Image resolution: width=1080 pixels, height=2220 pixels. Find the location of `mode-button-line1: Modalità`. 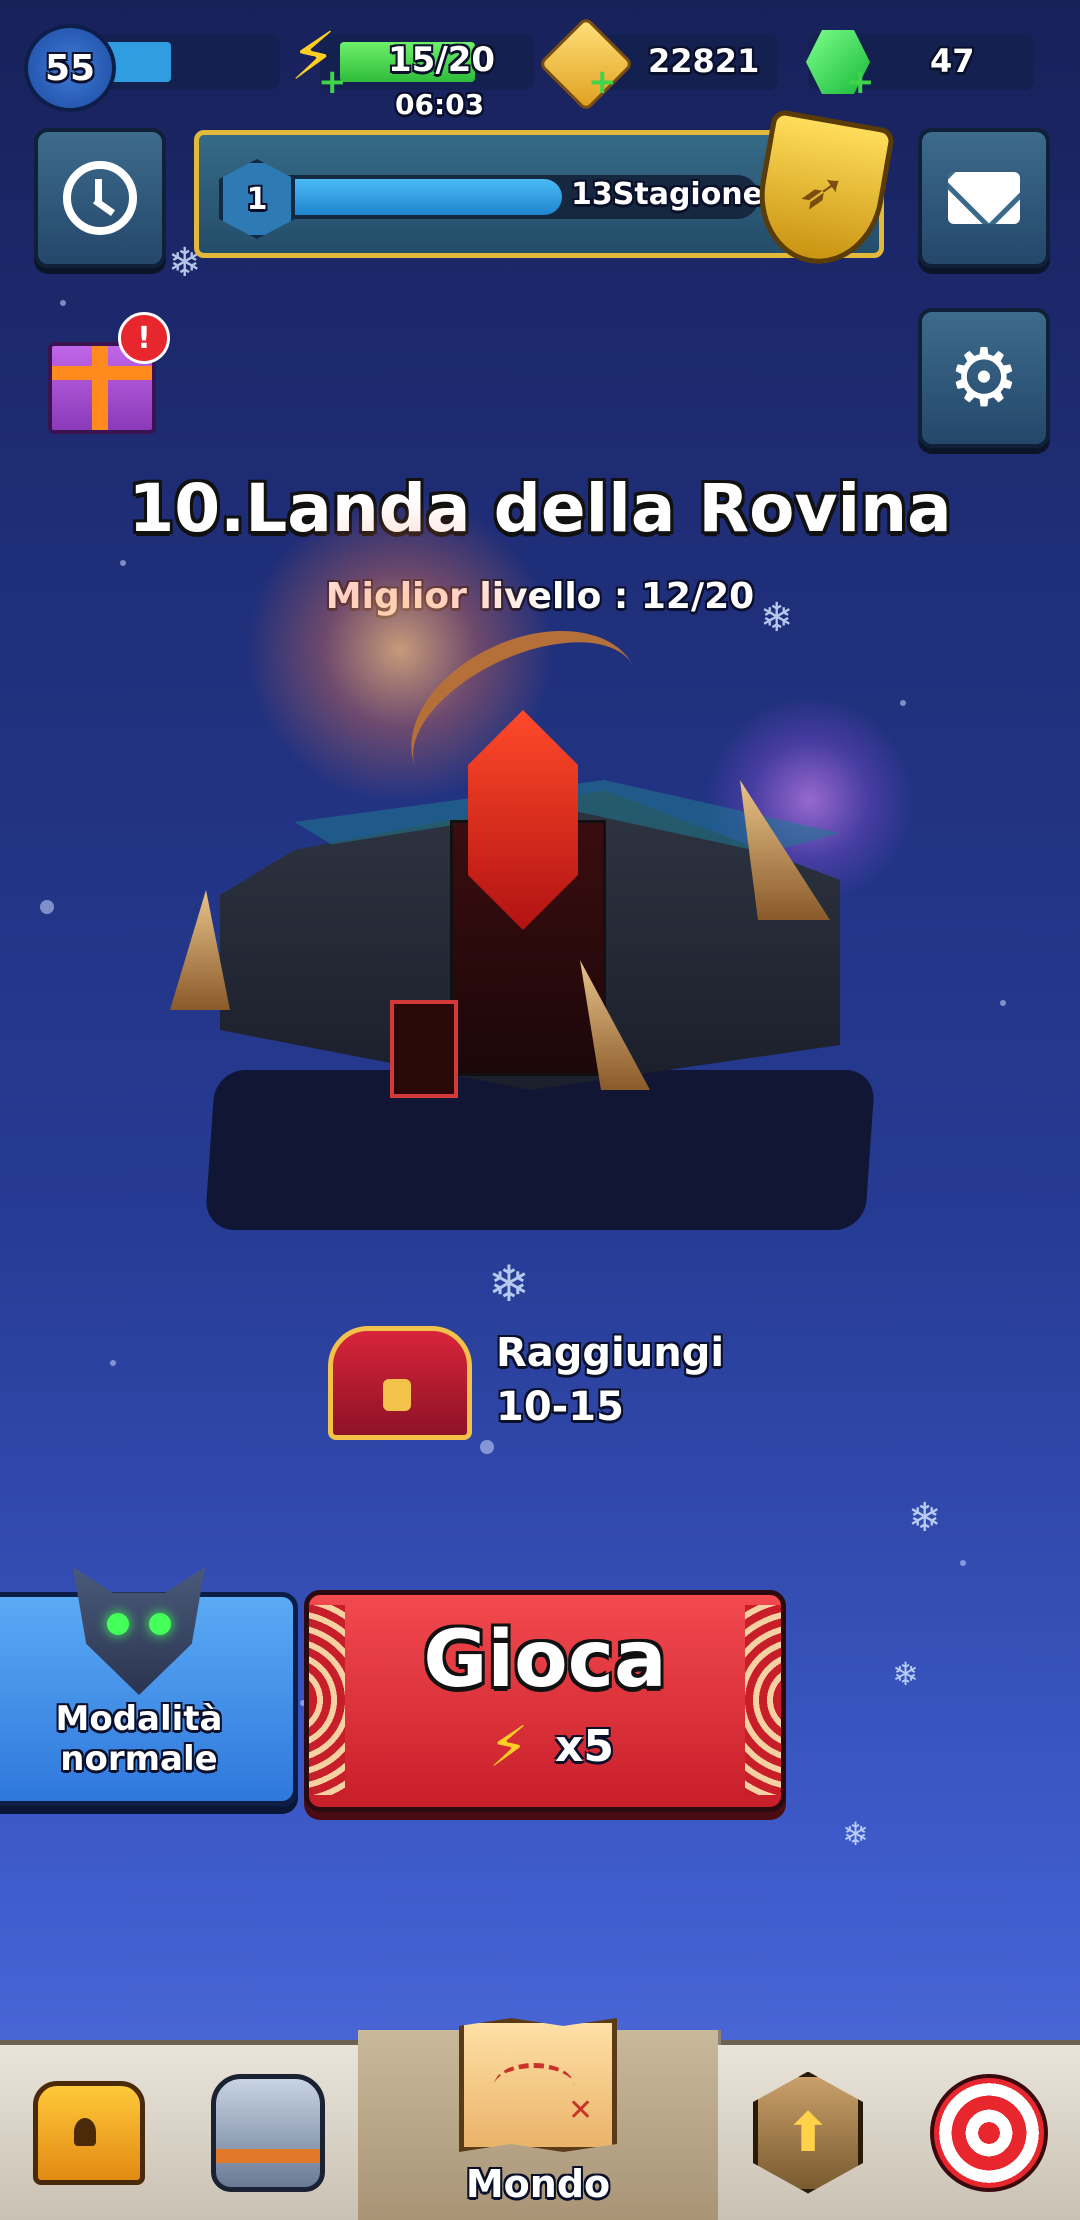

mode-button-line1: Modalità is located at coordinates (139, 1719).